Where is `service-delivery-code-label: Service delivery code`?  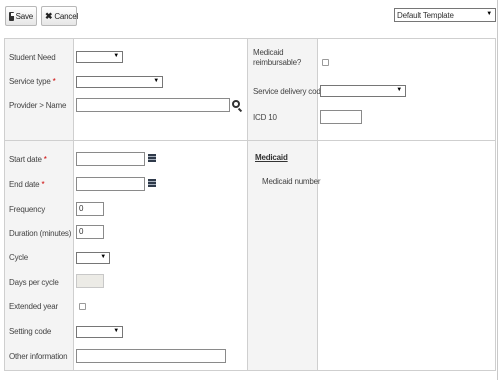
service-delivery-code-label: Service delivery code is located at coordinates (289, 91).